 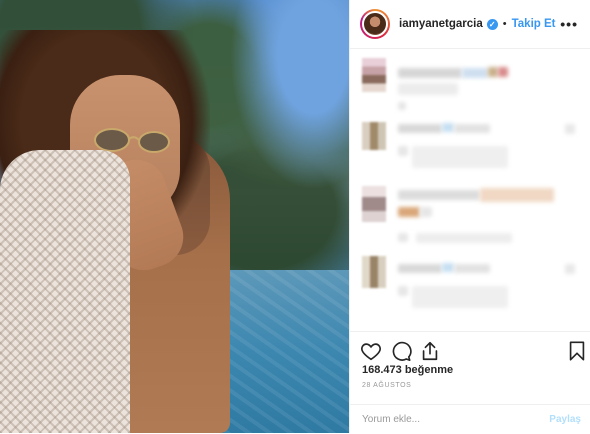 What do you see at coordinates (387, 385) in the screenshot?
I see `post-date: 28 AĞUSTOS` at bounding box center [387, 385].